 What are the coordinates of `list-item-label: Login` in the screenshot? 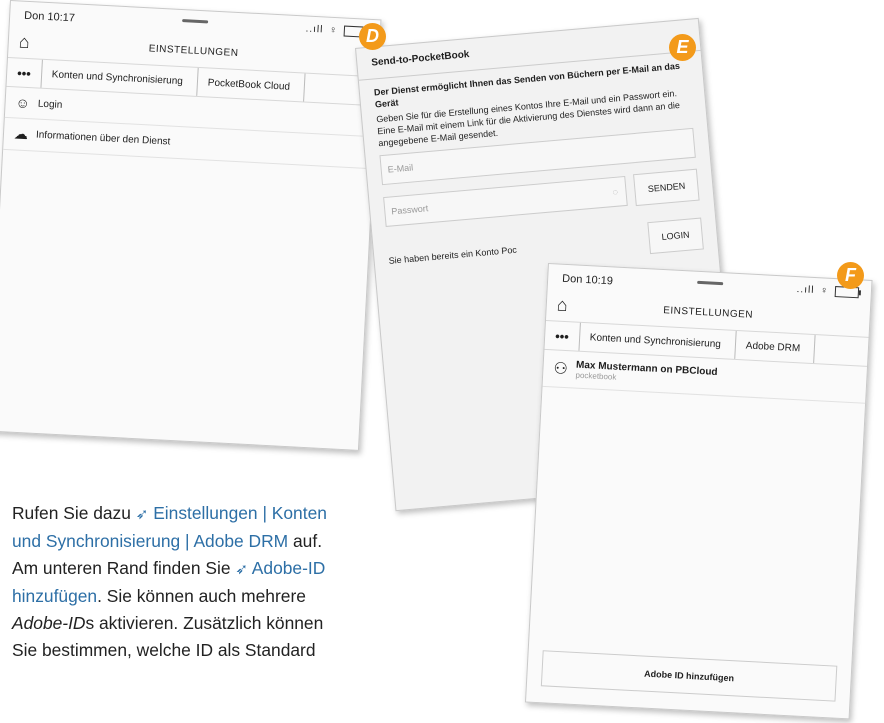 It's located at (50, 104).